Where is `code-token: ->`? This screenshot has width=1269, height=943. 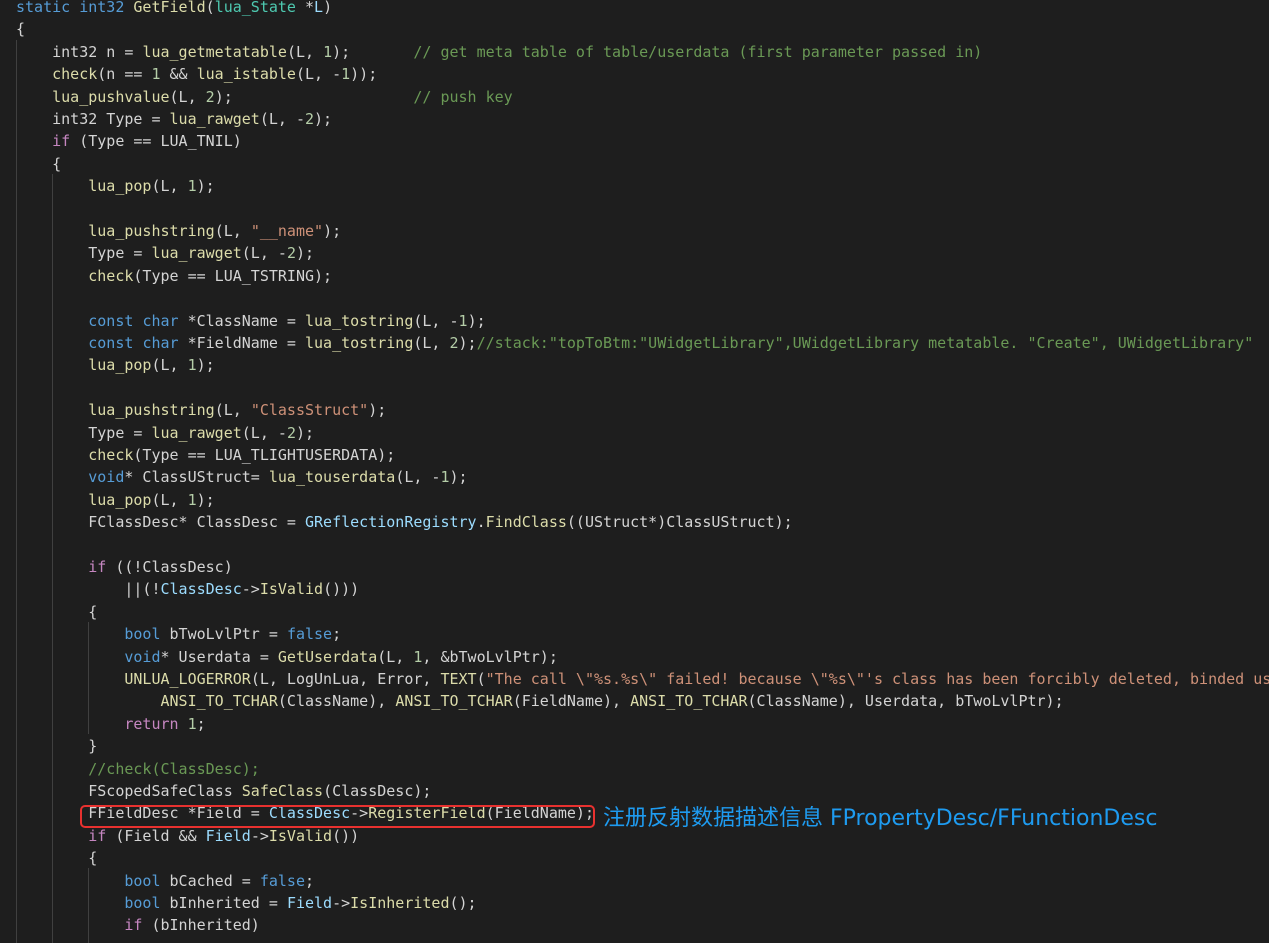 code-token: -> is located at coordinates (359, 813).